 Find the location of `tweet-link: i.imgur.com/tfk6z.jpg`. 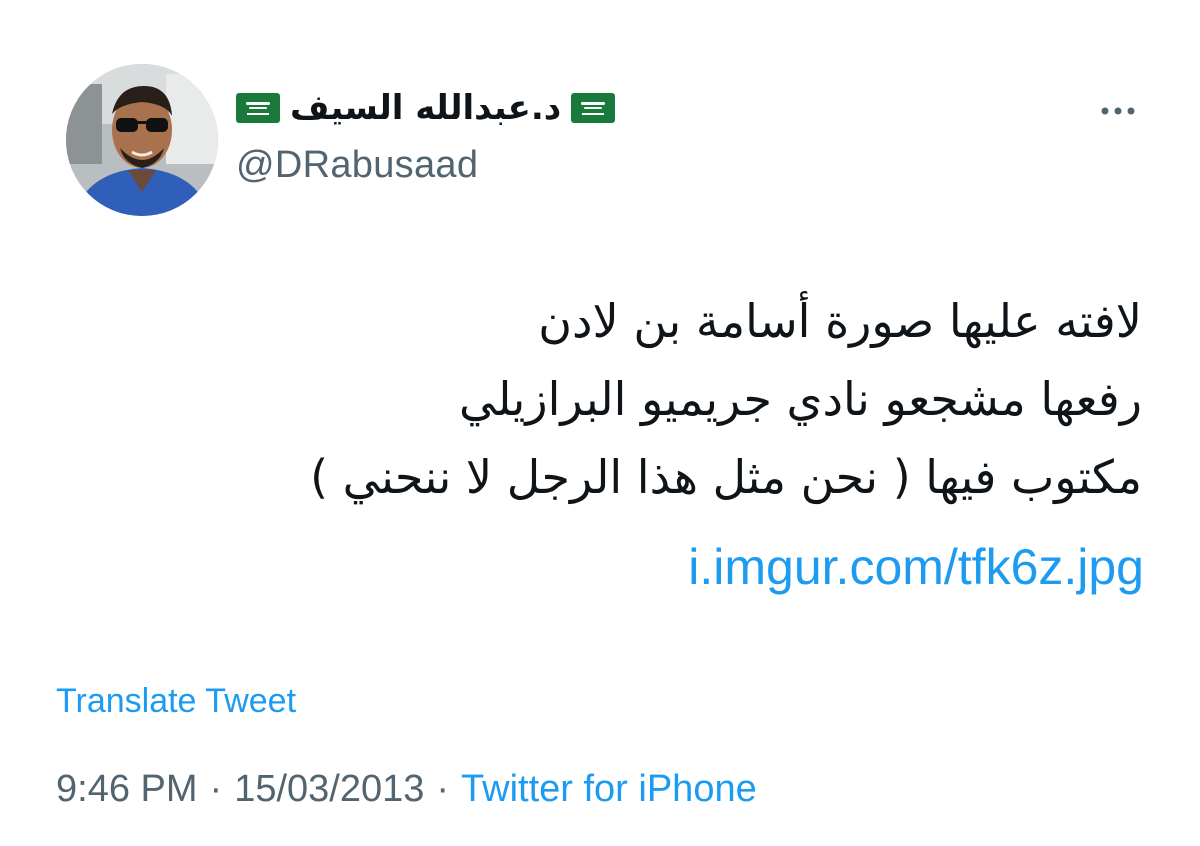

tweet-link: i.imgur.com/tfk6z.jpg is located at coordinates (916, 567).